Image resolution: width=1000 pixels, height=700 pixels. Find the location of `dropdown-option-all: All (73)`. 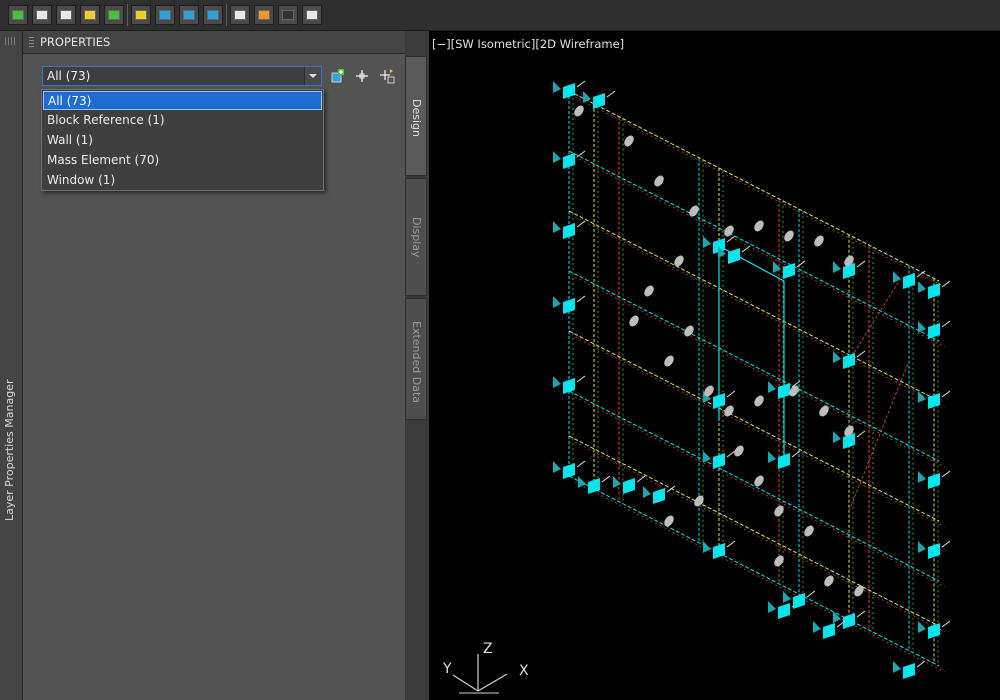

dropdown-option-all: All (73) is located at coordinates (182, 100).